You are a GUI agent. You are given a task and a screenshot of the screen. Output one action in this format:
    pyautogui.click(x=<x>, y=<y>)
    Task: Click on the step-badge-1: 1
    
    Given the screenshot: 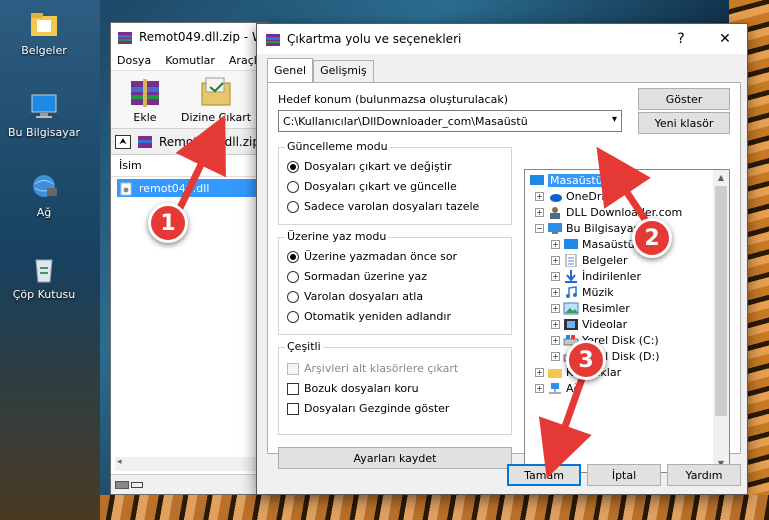 What is the action you would take?
    pyautogui.click(x=168, y=223)
    